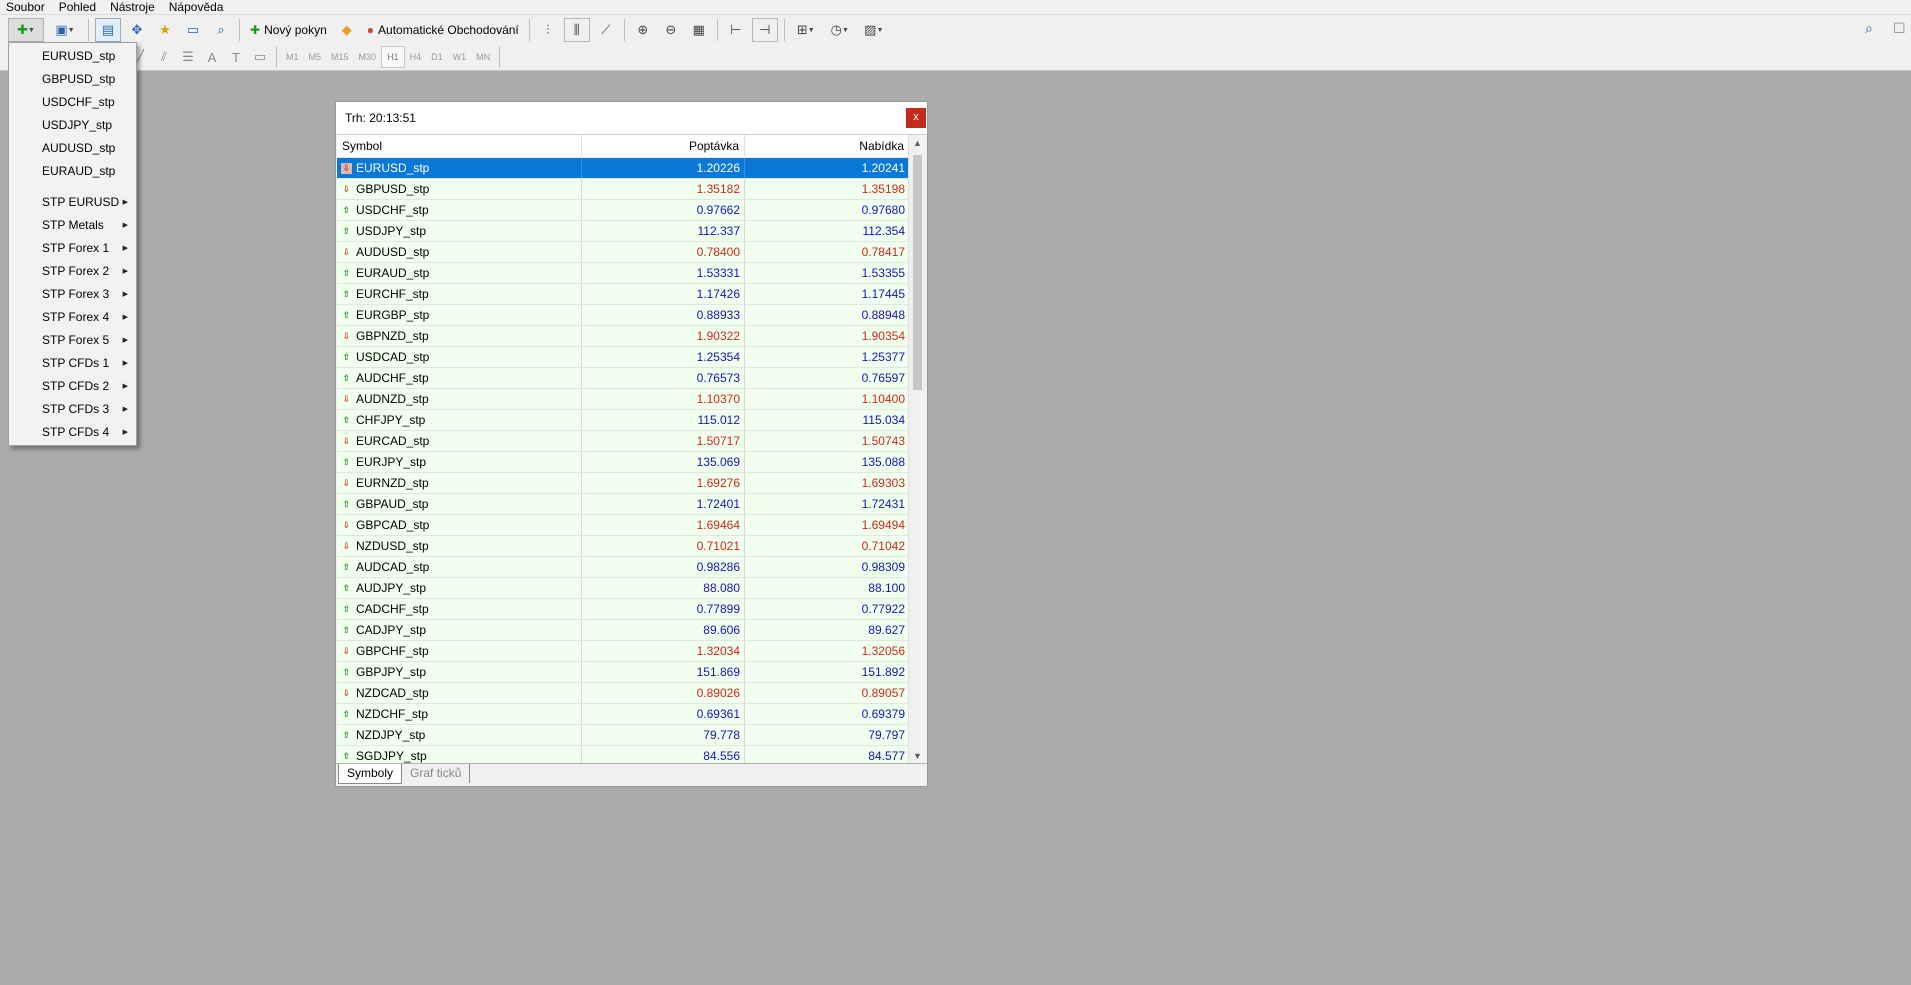 This screenshot has height=985, width=1911. I want to click on table-row: ⇧ AUDCHF_stp 0.76573 0.76597, so click(623, 378).